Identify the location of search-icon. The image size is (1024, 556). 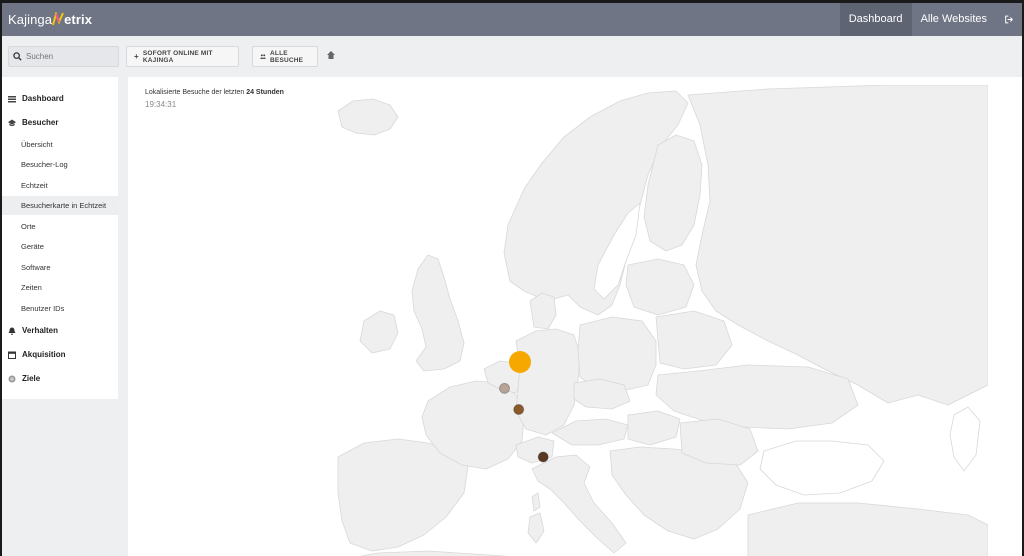
(17, 56).